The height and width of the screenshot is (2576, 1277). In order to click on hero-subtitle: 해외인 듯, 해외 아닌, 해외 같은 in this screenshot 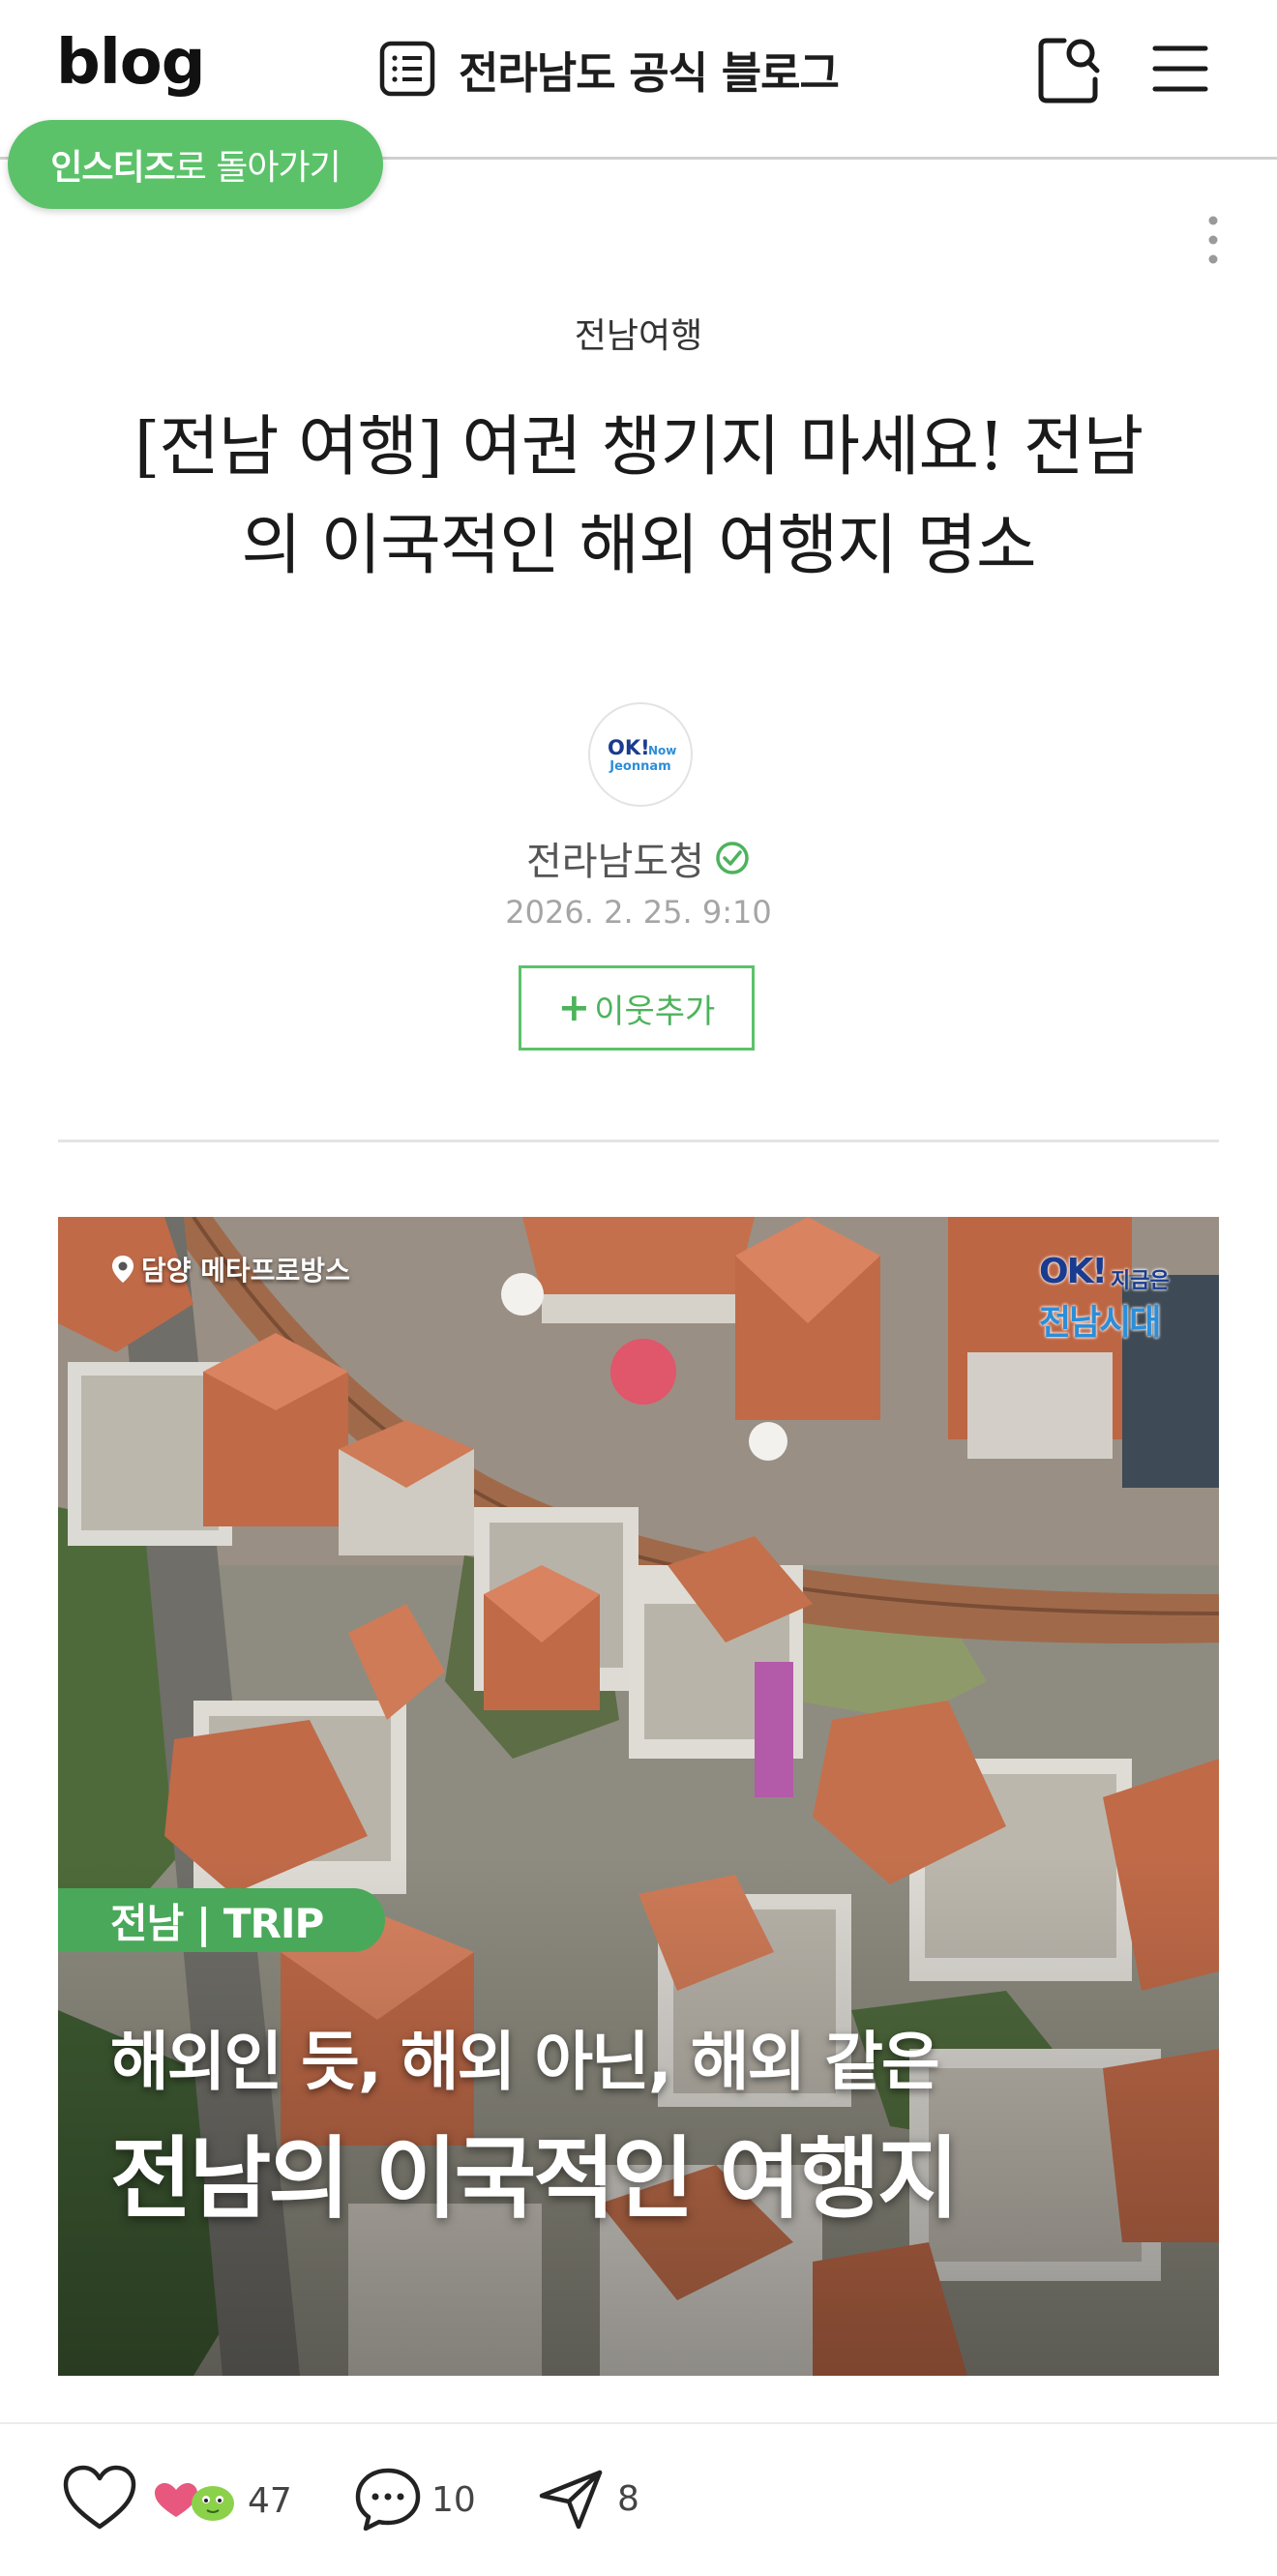, I will do `click(525, 2062)`.